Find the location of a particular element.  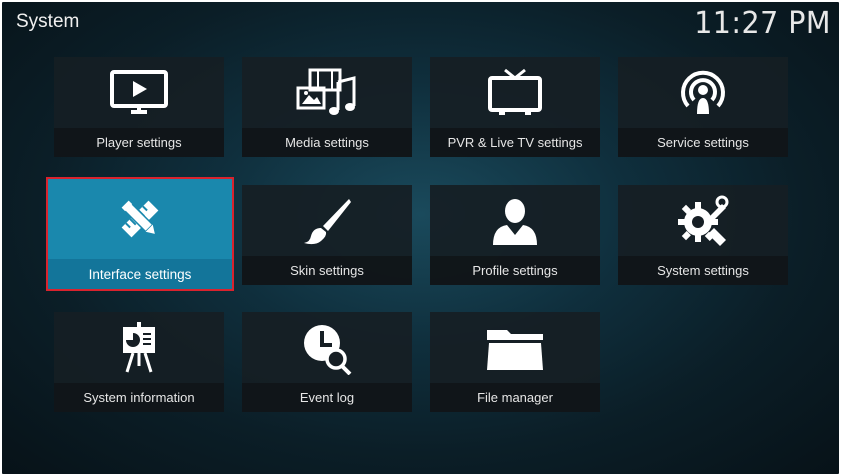

tile-skin-settings: Skin settings is located at coordinates (327, 235).